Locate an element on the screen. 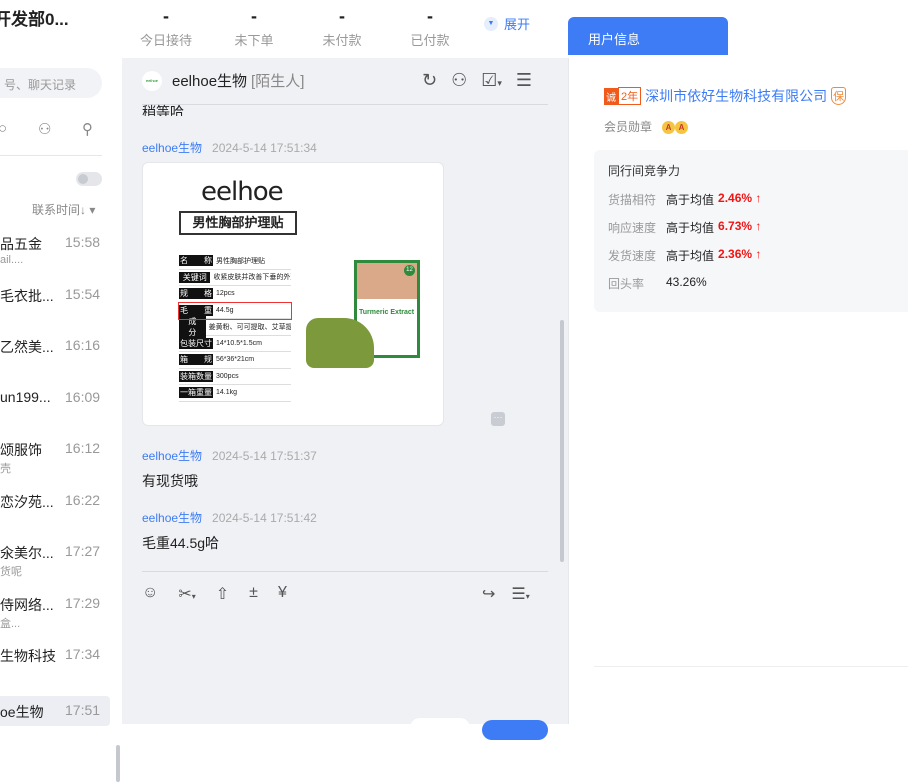 Image resolution: width=908 pixels, height=782 pixels. contact-time: 17:27 is located at coordinates (83, 551).